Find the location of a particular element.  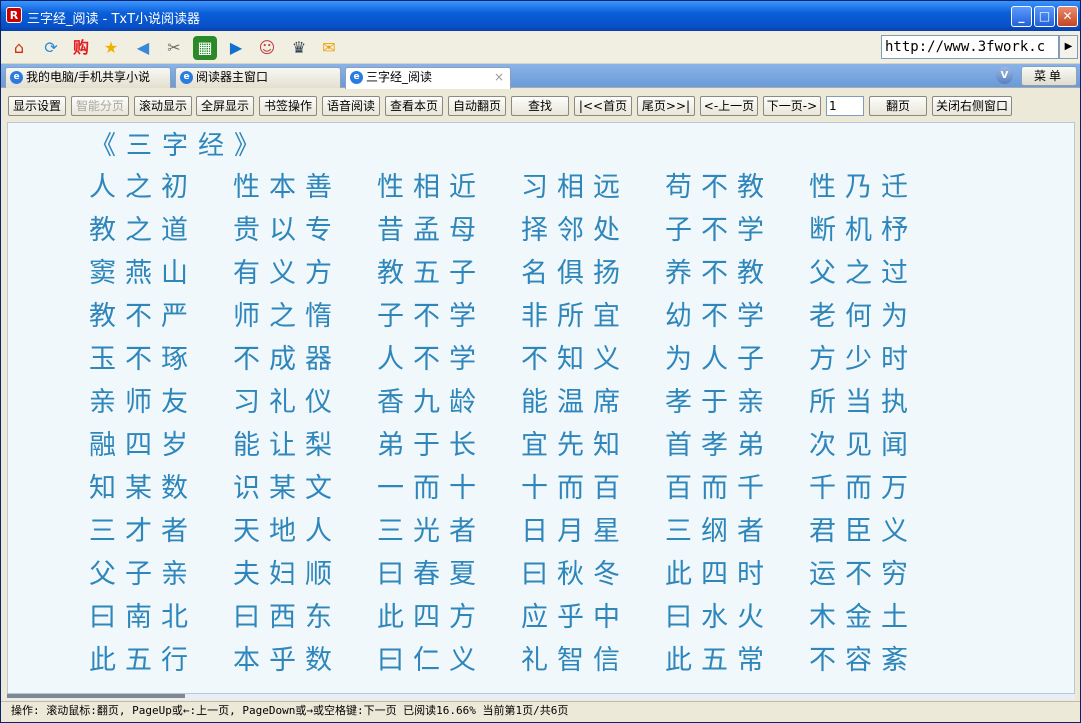

go-page-button: 翻页 is located at coordinates (898, 106).